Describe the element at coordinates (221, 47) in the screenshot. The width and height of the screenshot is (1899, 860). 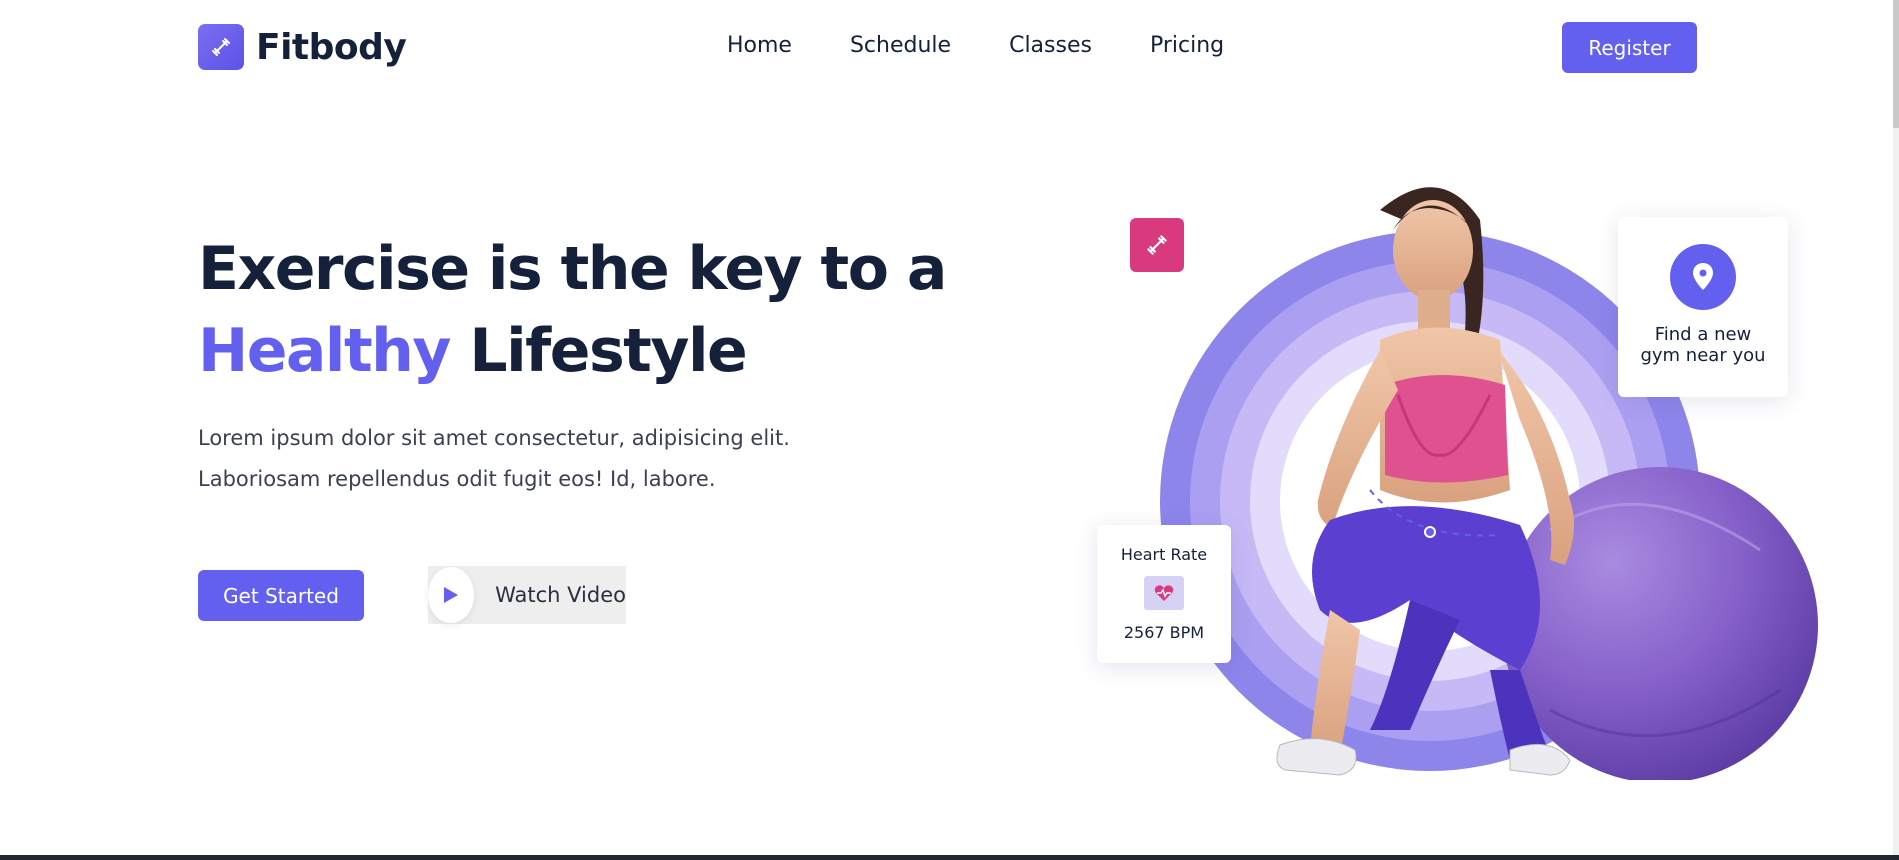
I see `dumbbell-icon` at that location.